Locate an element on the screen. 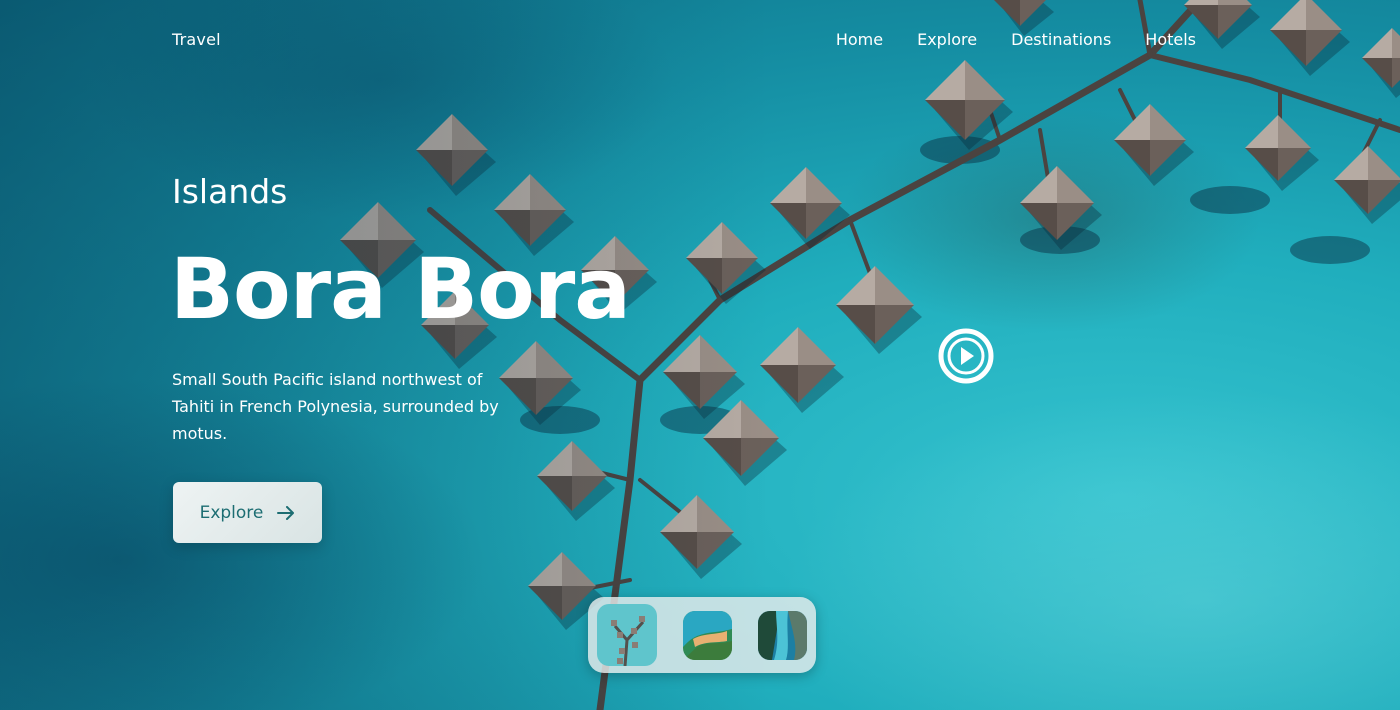  hero-eyebrow: Islands is located at coordinates (230, 191).